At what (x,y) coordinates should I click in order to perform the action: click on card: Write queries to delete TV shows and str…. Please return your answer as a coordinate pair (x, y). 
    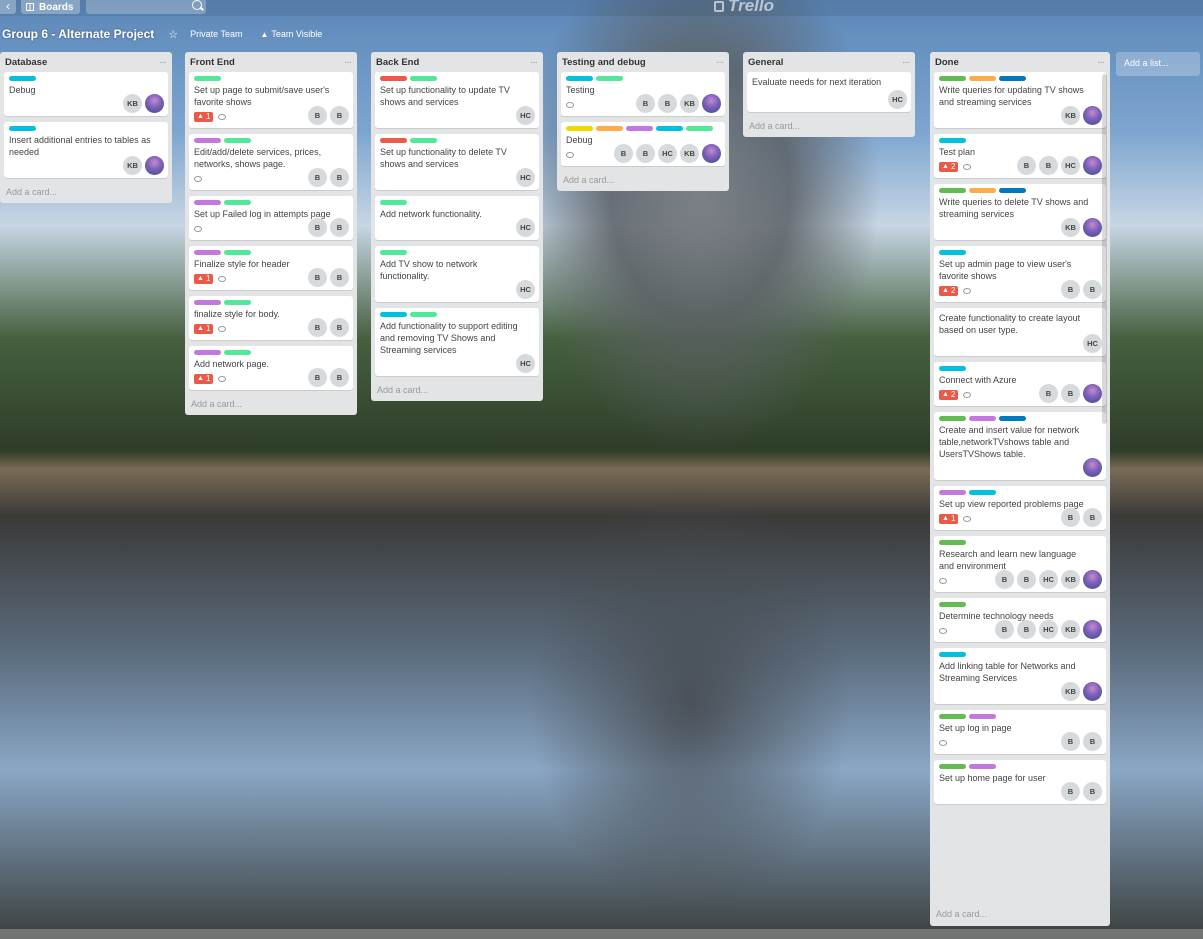
    Looking at the image, I should click on (1020, 212).